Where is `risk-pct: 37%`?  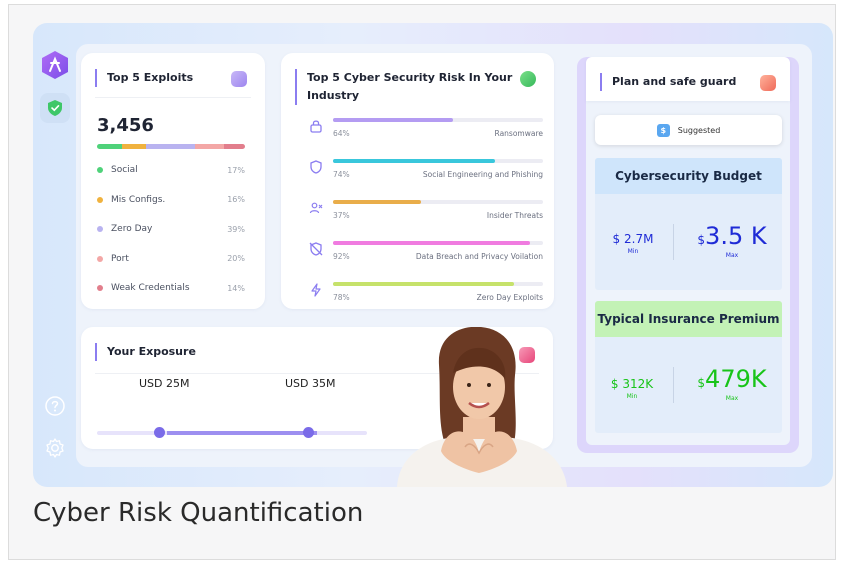
risk-pct: 37% is located at coordinates (341, 215).